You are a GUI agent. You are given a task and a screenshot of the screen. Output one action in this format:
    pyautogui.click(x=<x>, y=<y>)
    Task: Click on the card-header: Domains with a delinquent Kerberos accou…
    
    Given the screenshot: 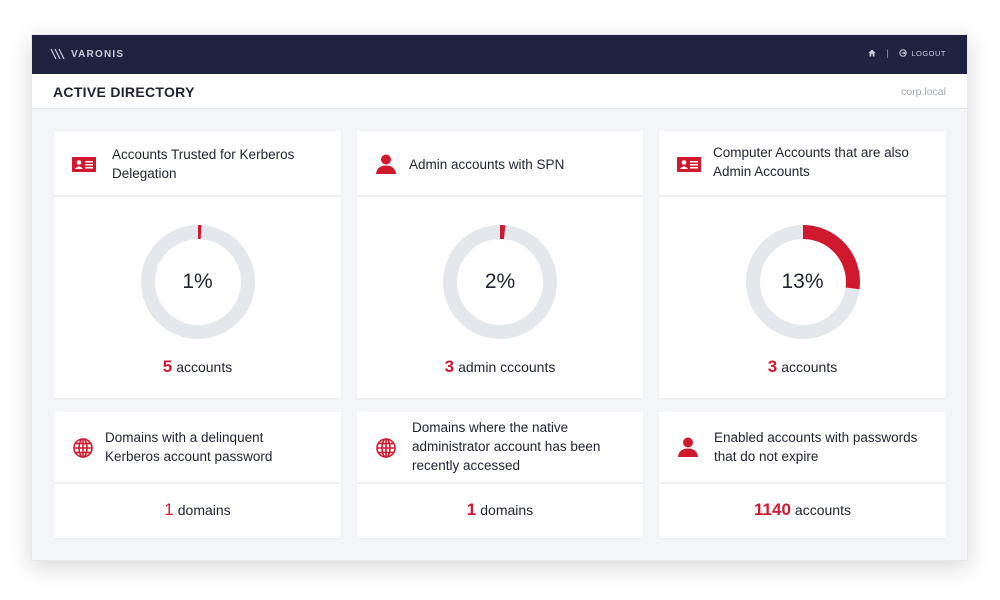 What is the action you would take?
    pyautogui.click(x=197, y=448)
    